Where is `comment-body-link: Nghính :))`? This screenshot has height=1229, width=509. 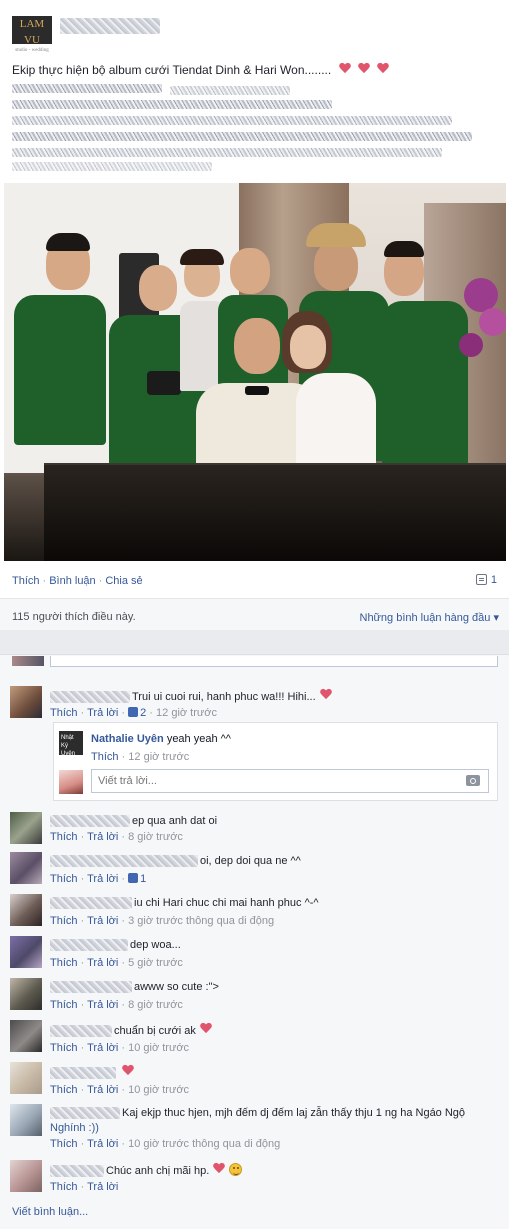
comment-body-link: Nghính :)) is located at coordinates (74, 1128).